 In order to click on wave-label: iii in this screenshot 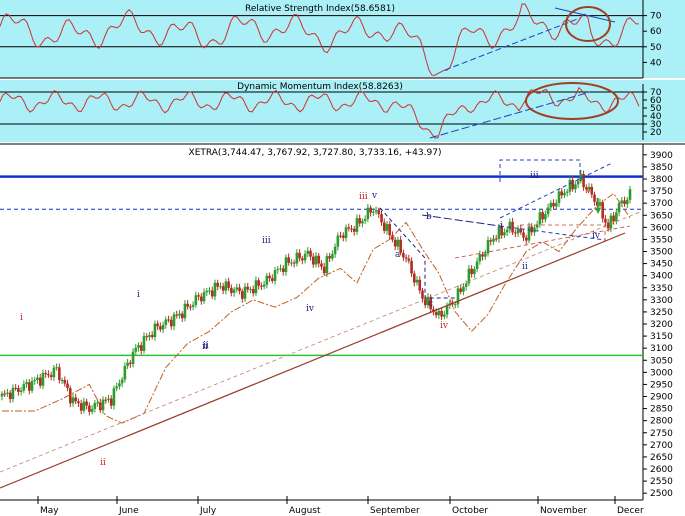, I will do `click(534, 176)`.